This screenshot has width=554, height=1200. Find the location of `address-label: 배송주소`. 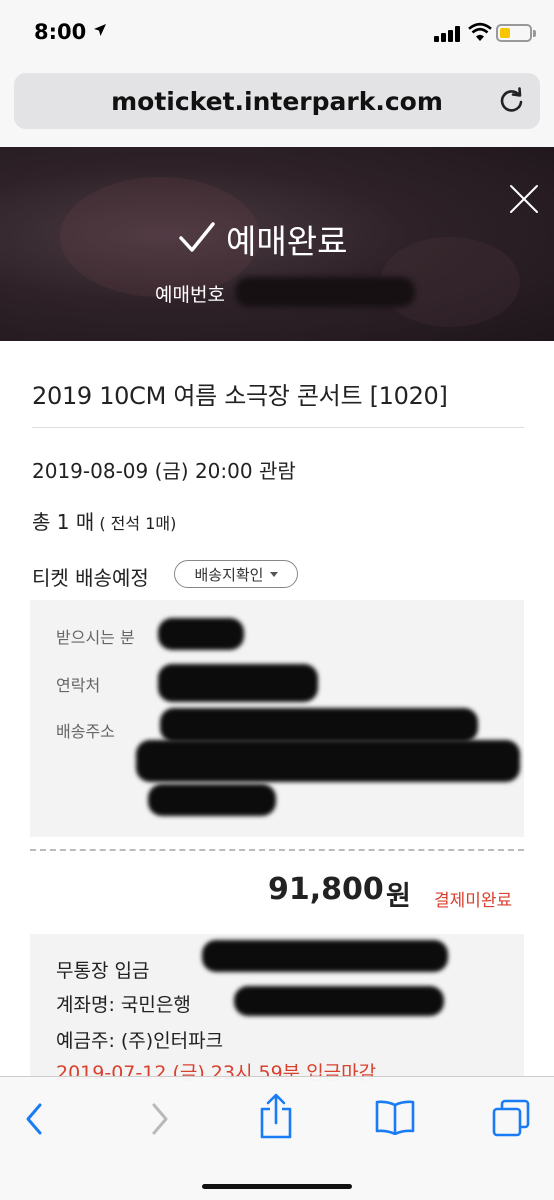

address-label: 배송주소 is located at coordinates (85, 731).